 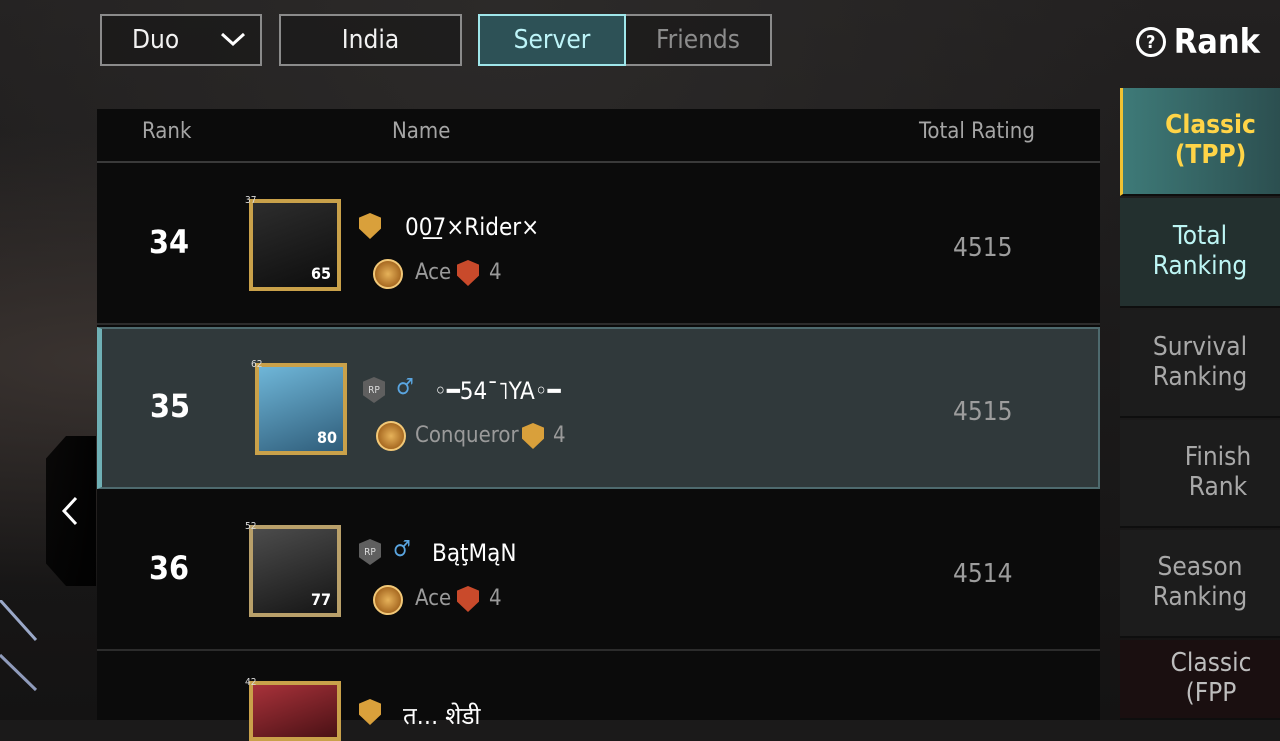 I want to click on tab-season-ranking: Season Ranking, so click(x=1200, y=584).